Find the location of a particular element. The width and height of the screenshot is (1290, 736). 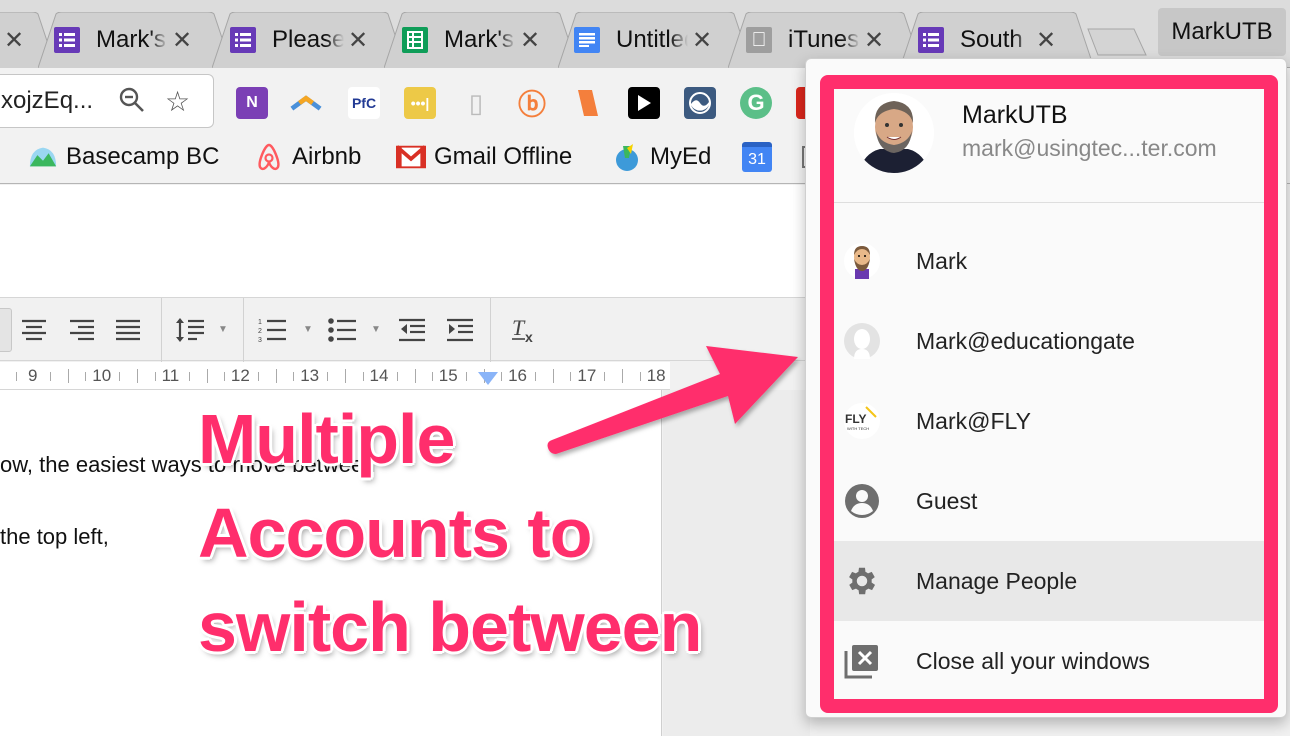

tab-label: iTunes is located at coordinates (824, 39).